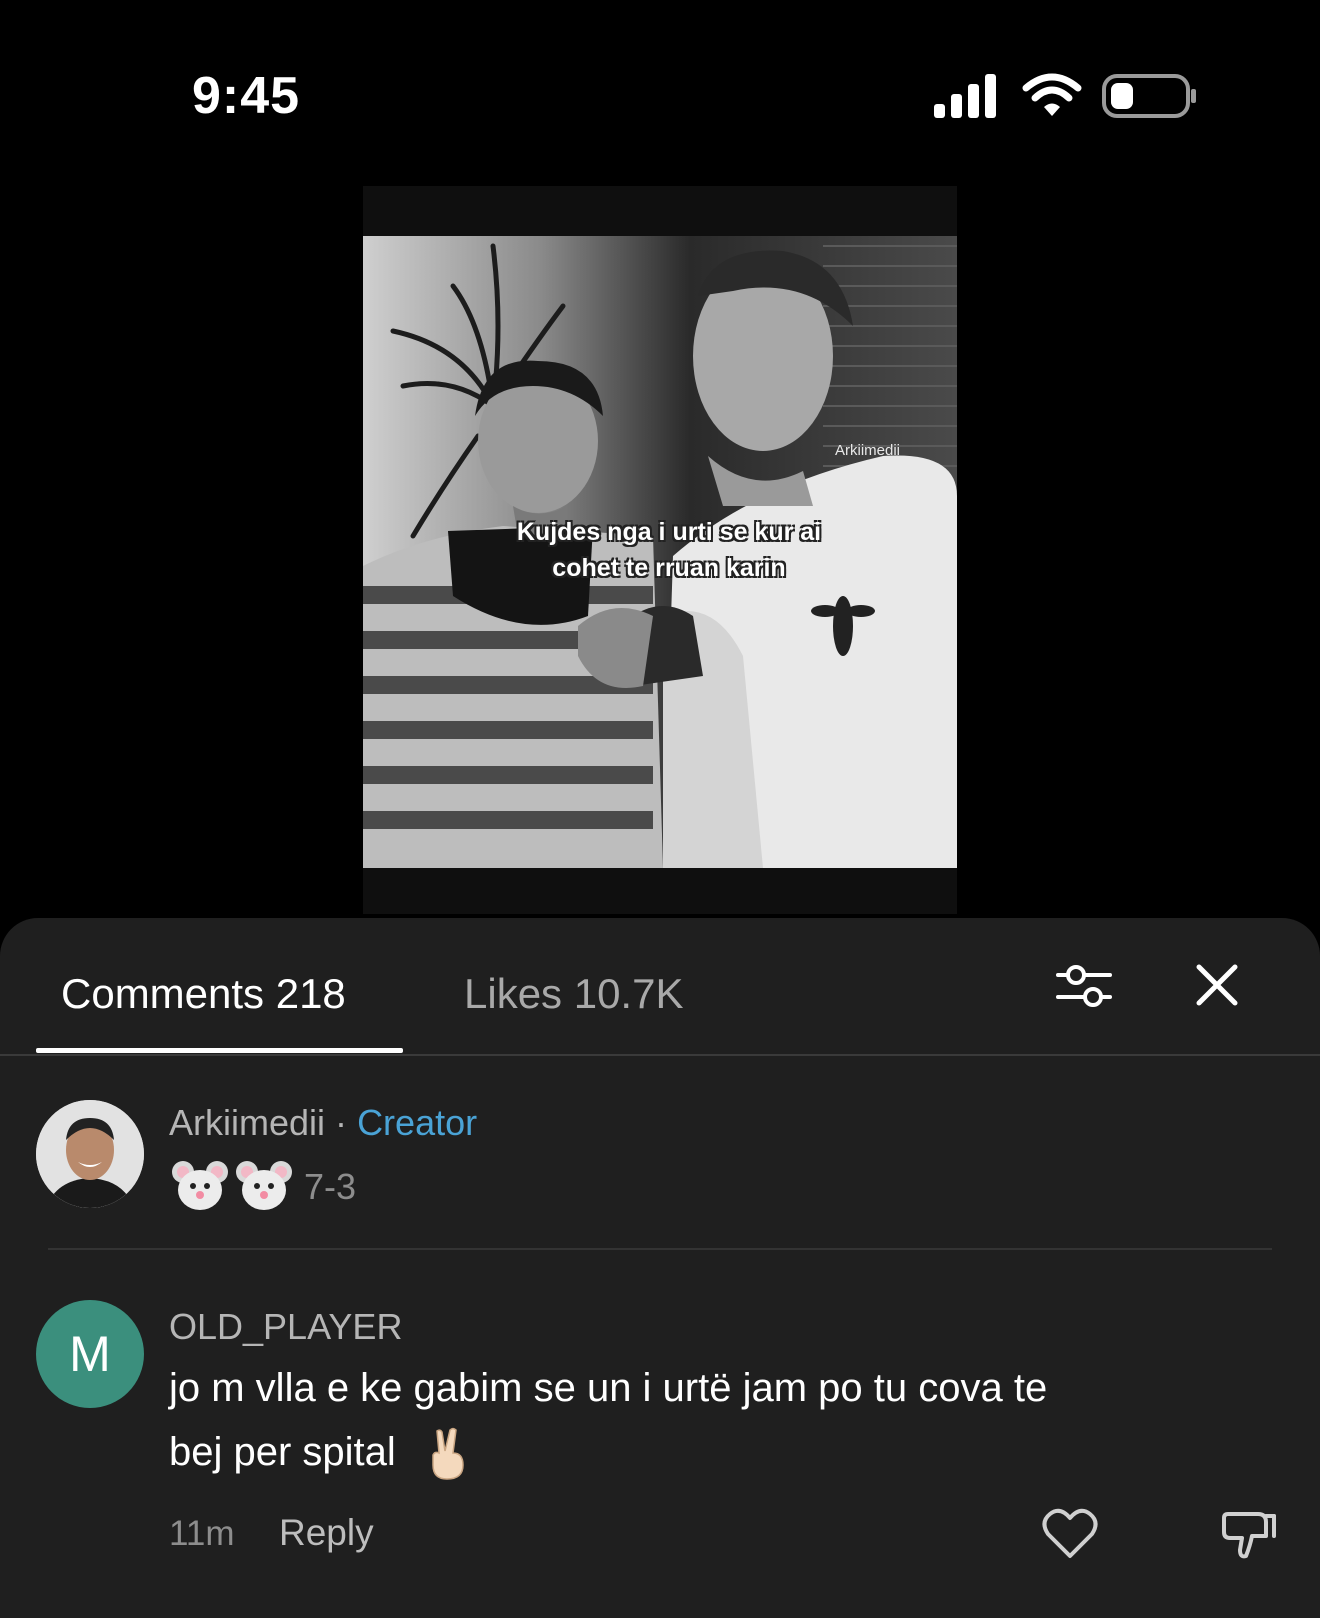 This screenshot has width=1320, height=1618. What do you see at coordinates (660, 90) in the screenshot?
I see `status-bar: 9:45` at bounding box center [660, 90].